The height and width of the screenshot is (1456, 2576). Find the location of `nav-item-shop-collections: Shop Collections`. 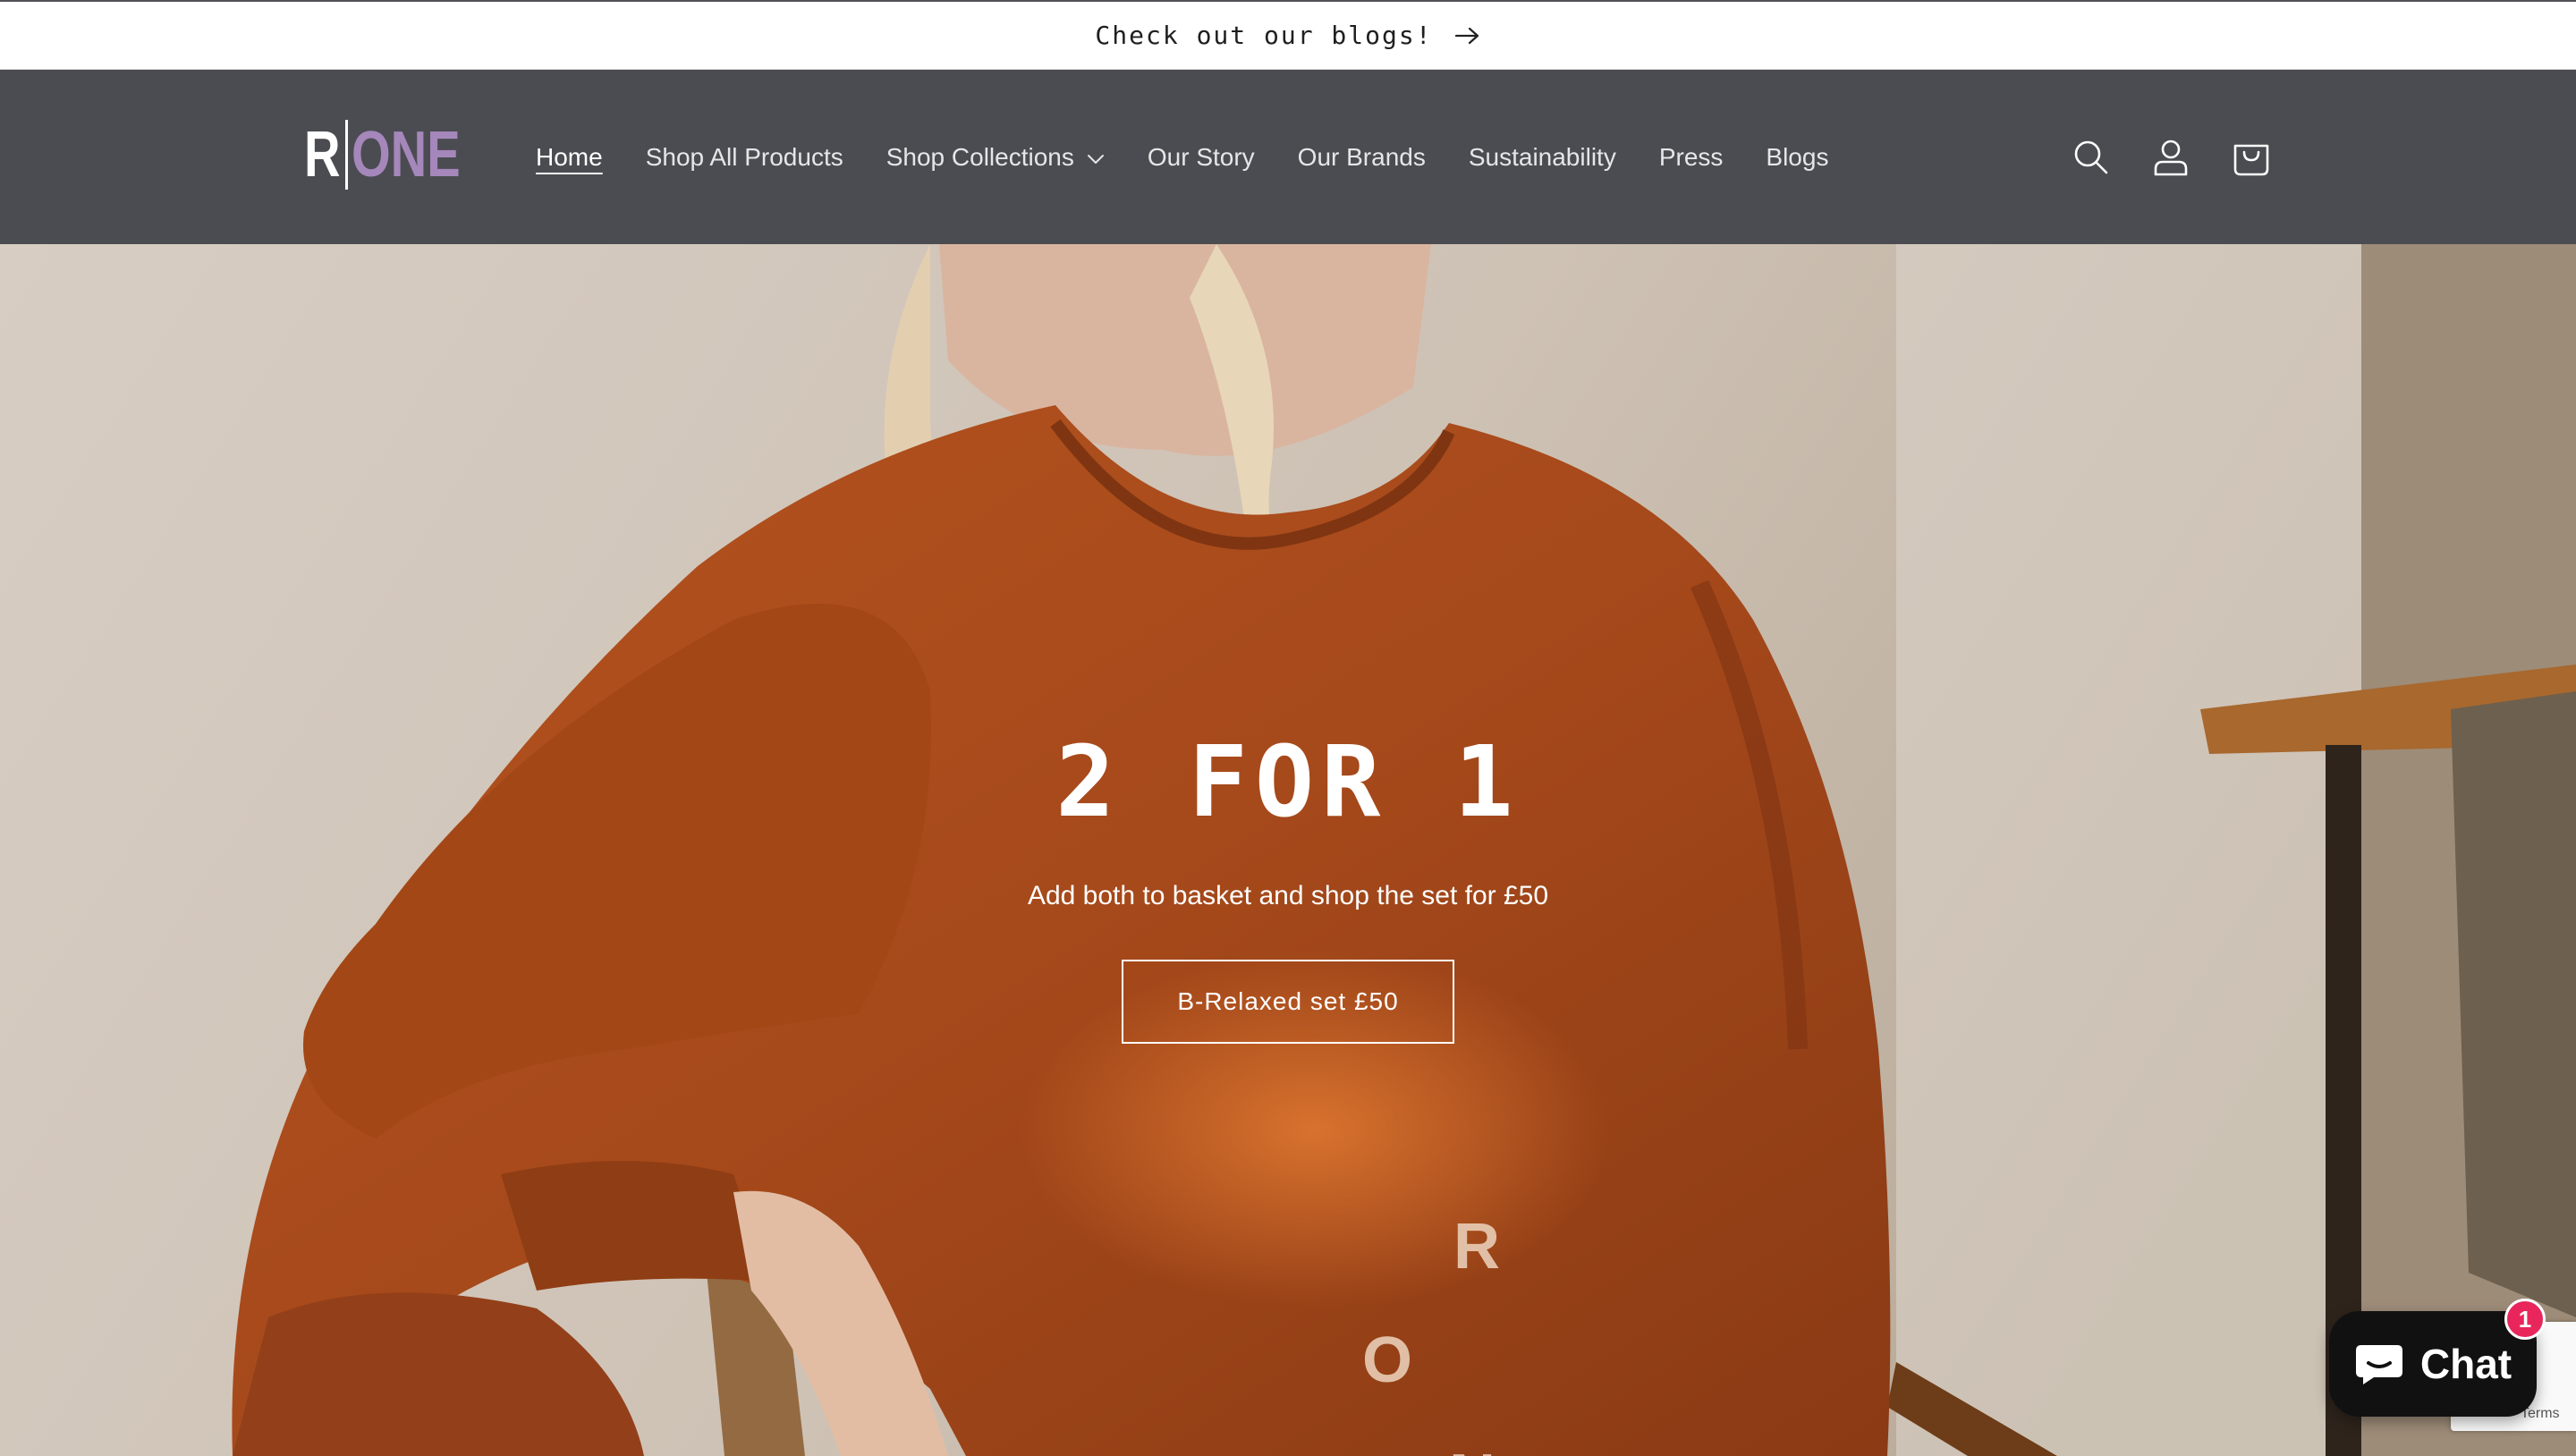

nav-item-shop-collections: Shop Collections is located at coordinates (995, 157).